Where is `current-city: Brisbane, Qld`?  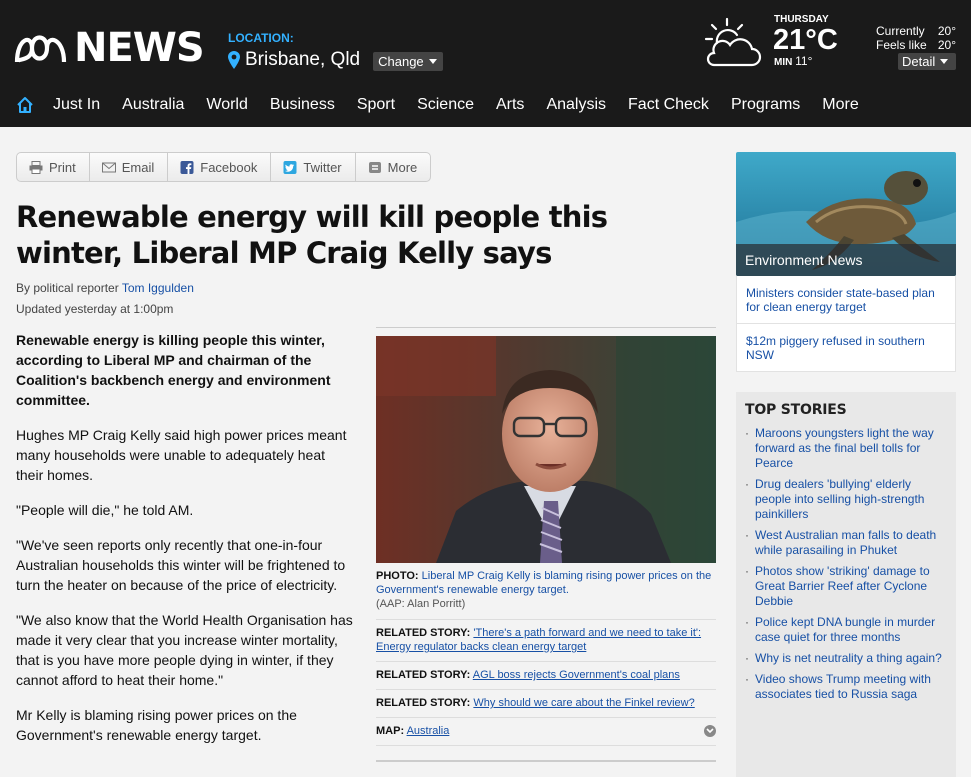 current-city: Brisbane, Qld is located at coordinates (303, 59).